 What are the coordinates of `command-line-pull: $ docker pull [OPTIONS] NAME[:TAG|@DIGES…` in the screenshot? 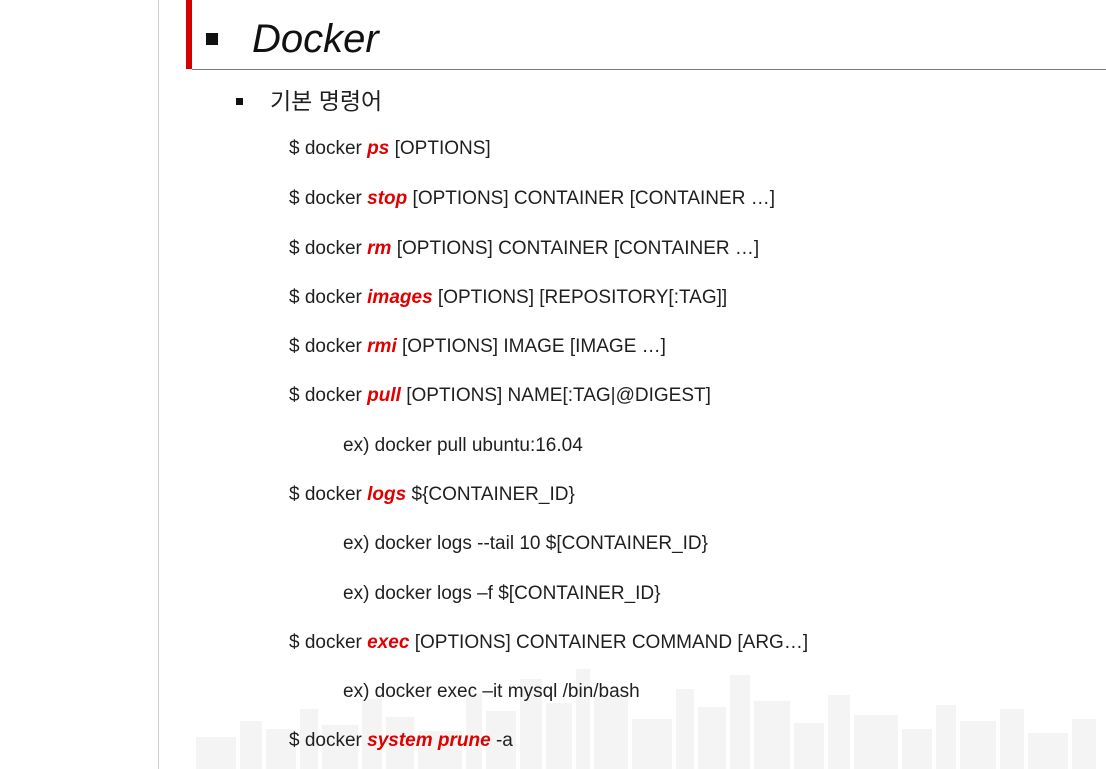 It's located at (500, 395).